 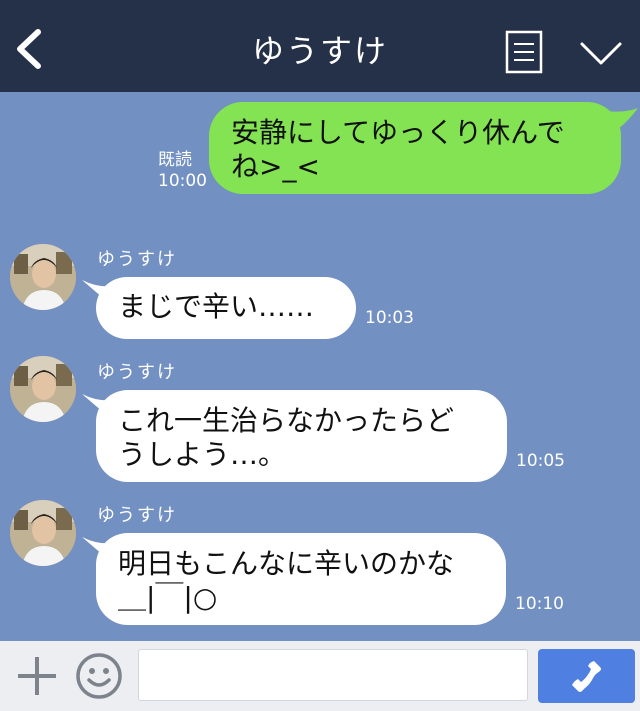 I want to click on message-bubble-outgoing: 安静にしてゆっくり休んで ね>_<, so click(x=415, y=148).